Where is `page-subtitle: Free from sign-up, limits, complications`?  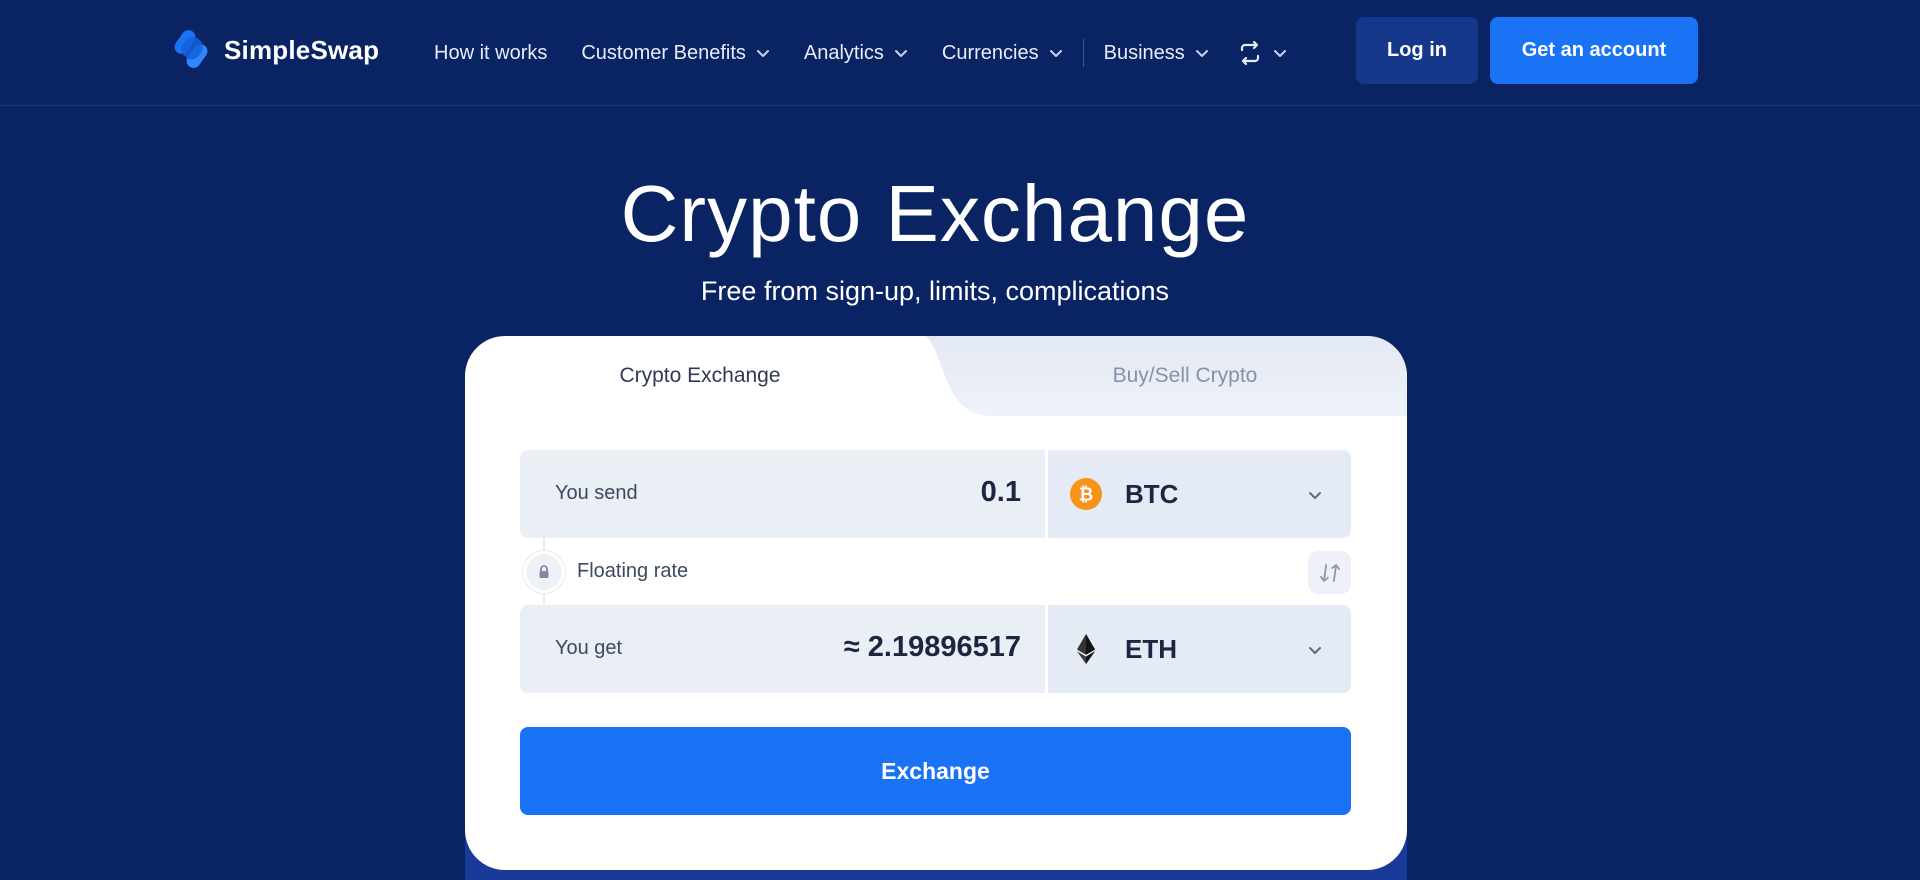
page-subtitle: Free from sign-up, limits, complications is located at coordinates (935, 291).